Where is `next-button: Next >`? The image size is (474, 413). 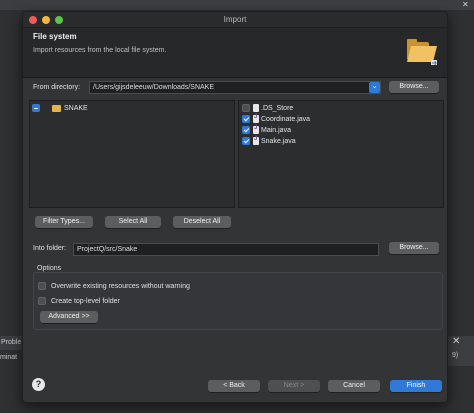 next-button: Next > is located at coordinates (294, 386).